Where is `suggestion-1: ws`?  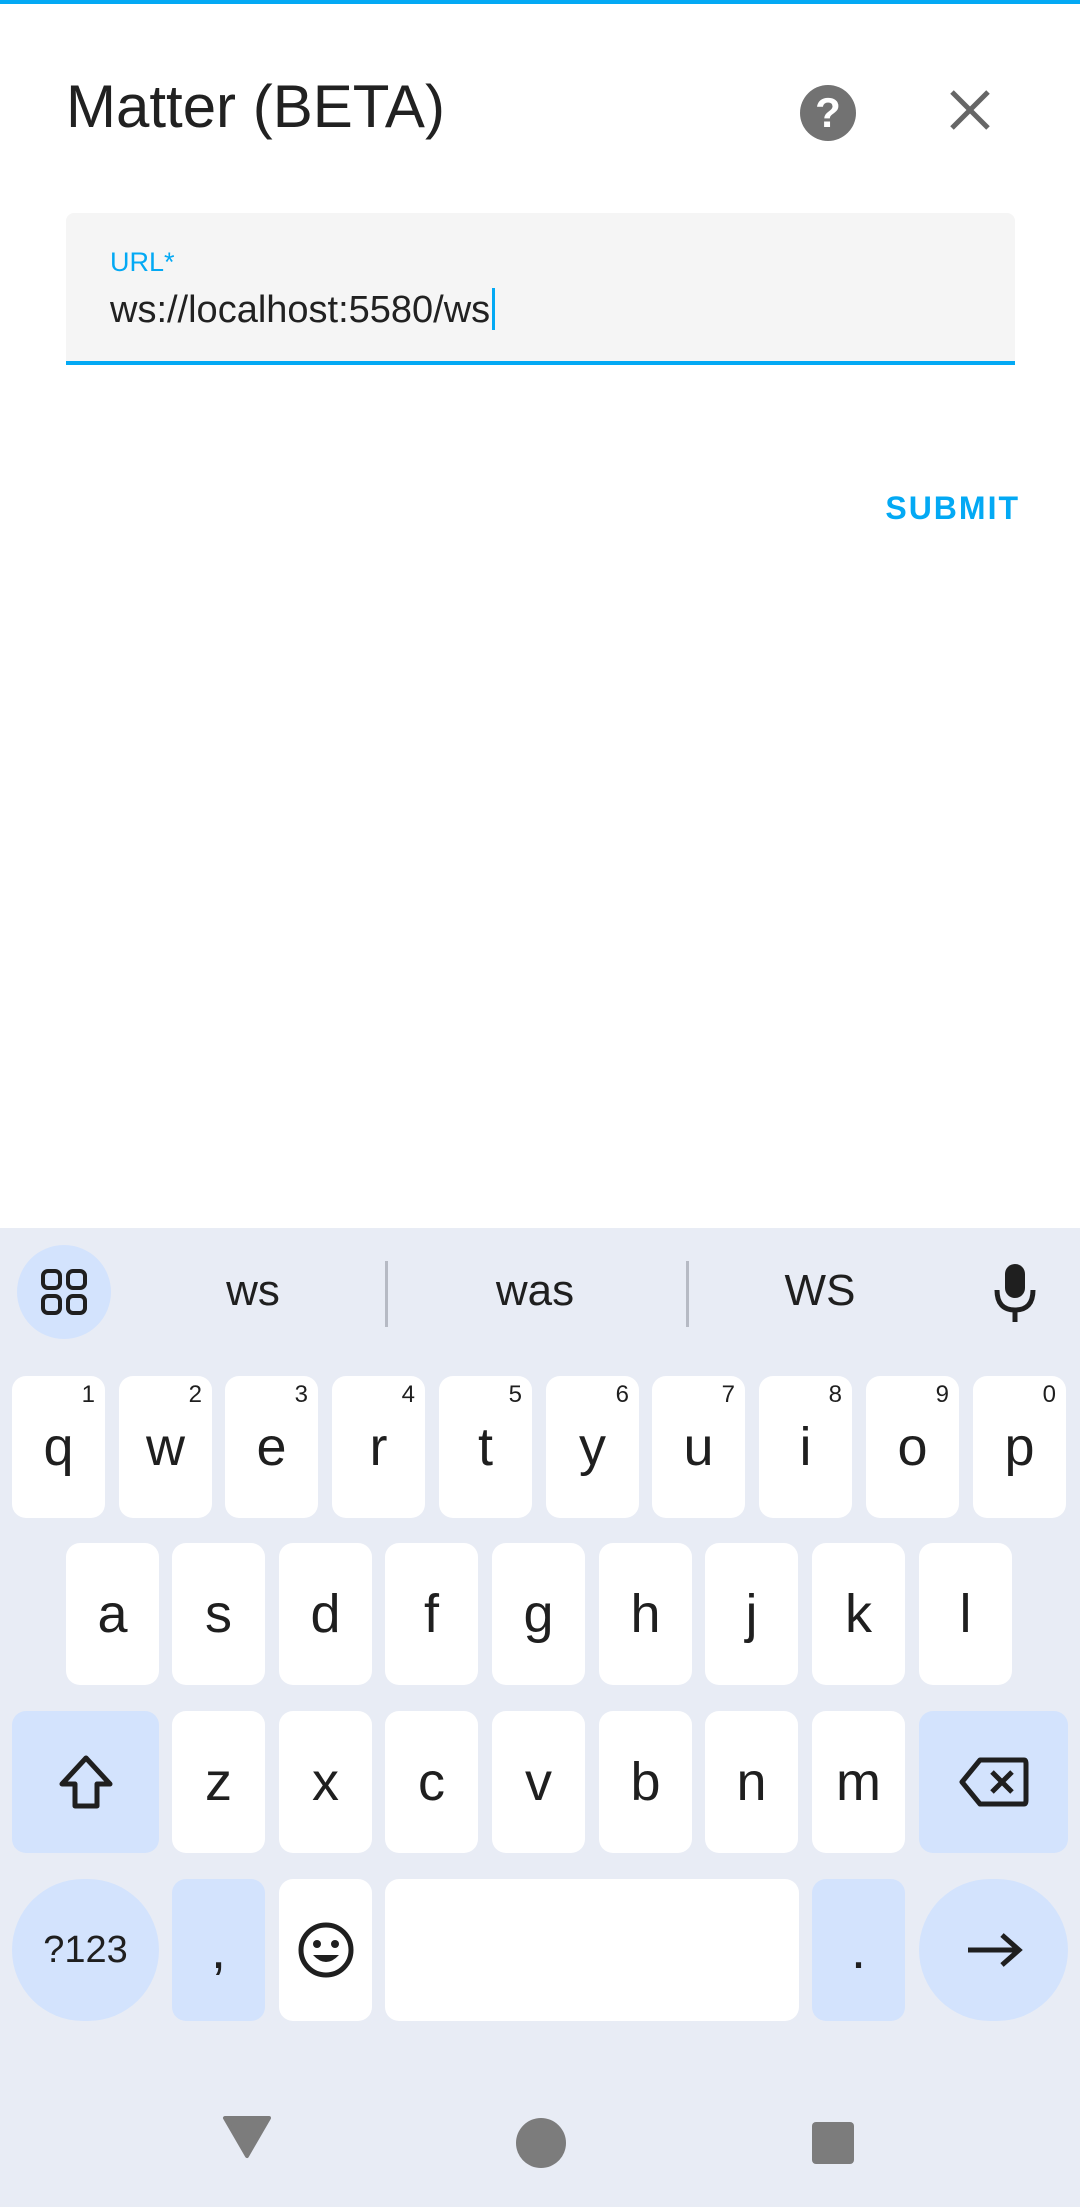
suggestion-1: ws is located at coordinates (253, 1291).